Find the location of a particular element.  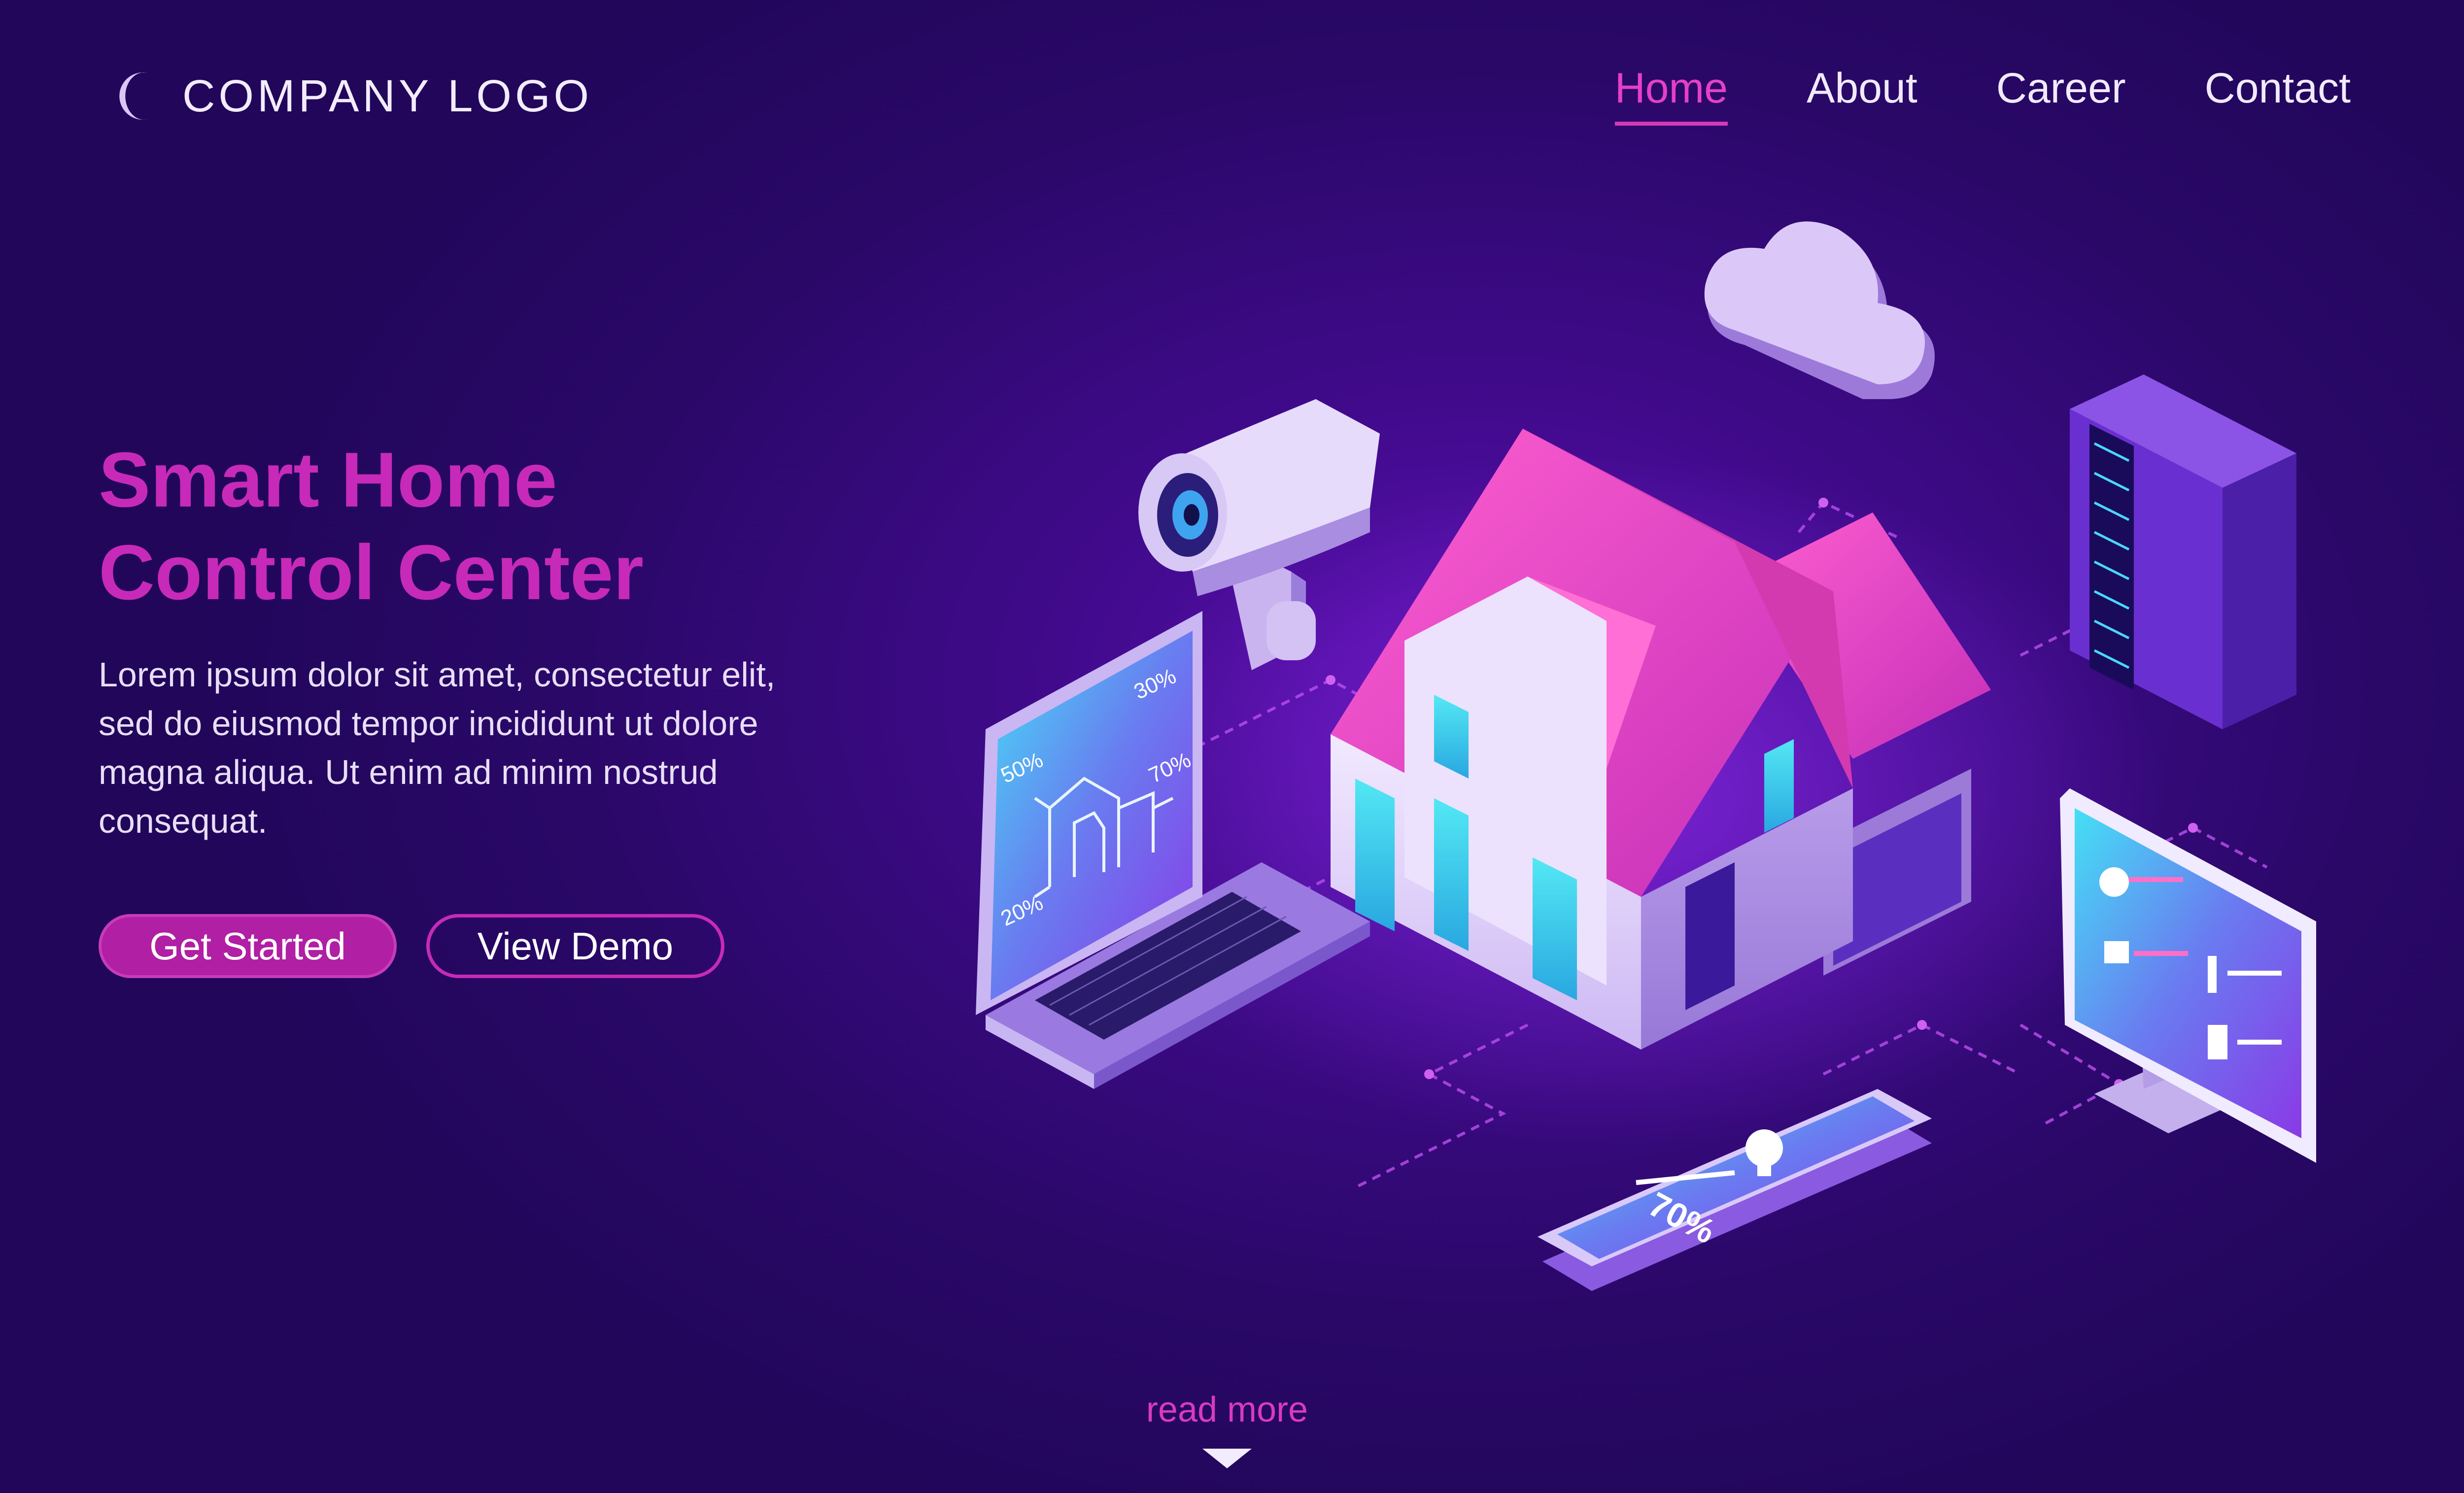

view-demo-button: View Demo is located at coordinates (575, 946).